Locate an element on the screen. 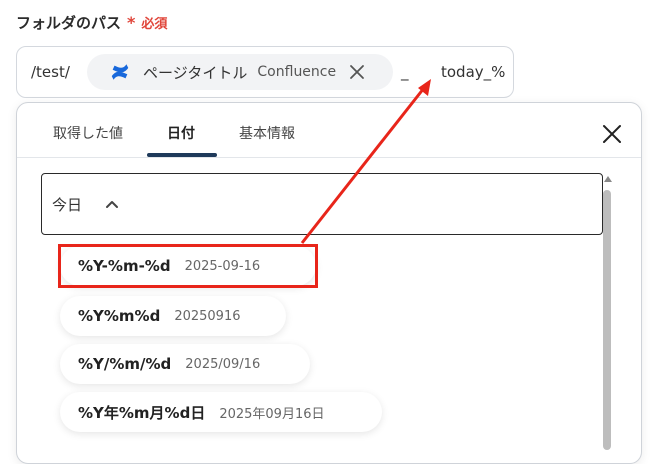 The height and width of the screenshot is (464, 650). scrollbar is located at coordinates (608, 313).